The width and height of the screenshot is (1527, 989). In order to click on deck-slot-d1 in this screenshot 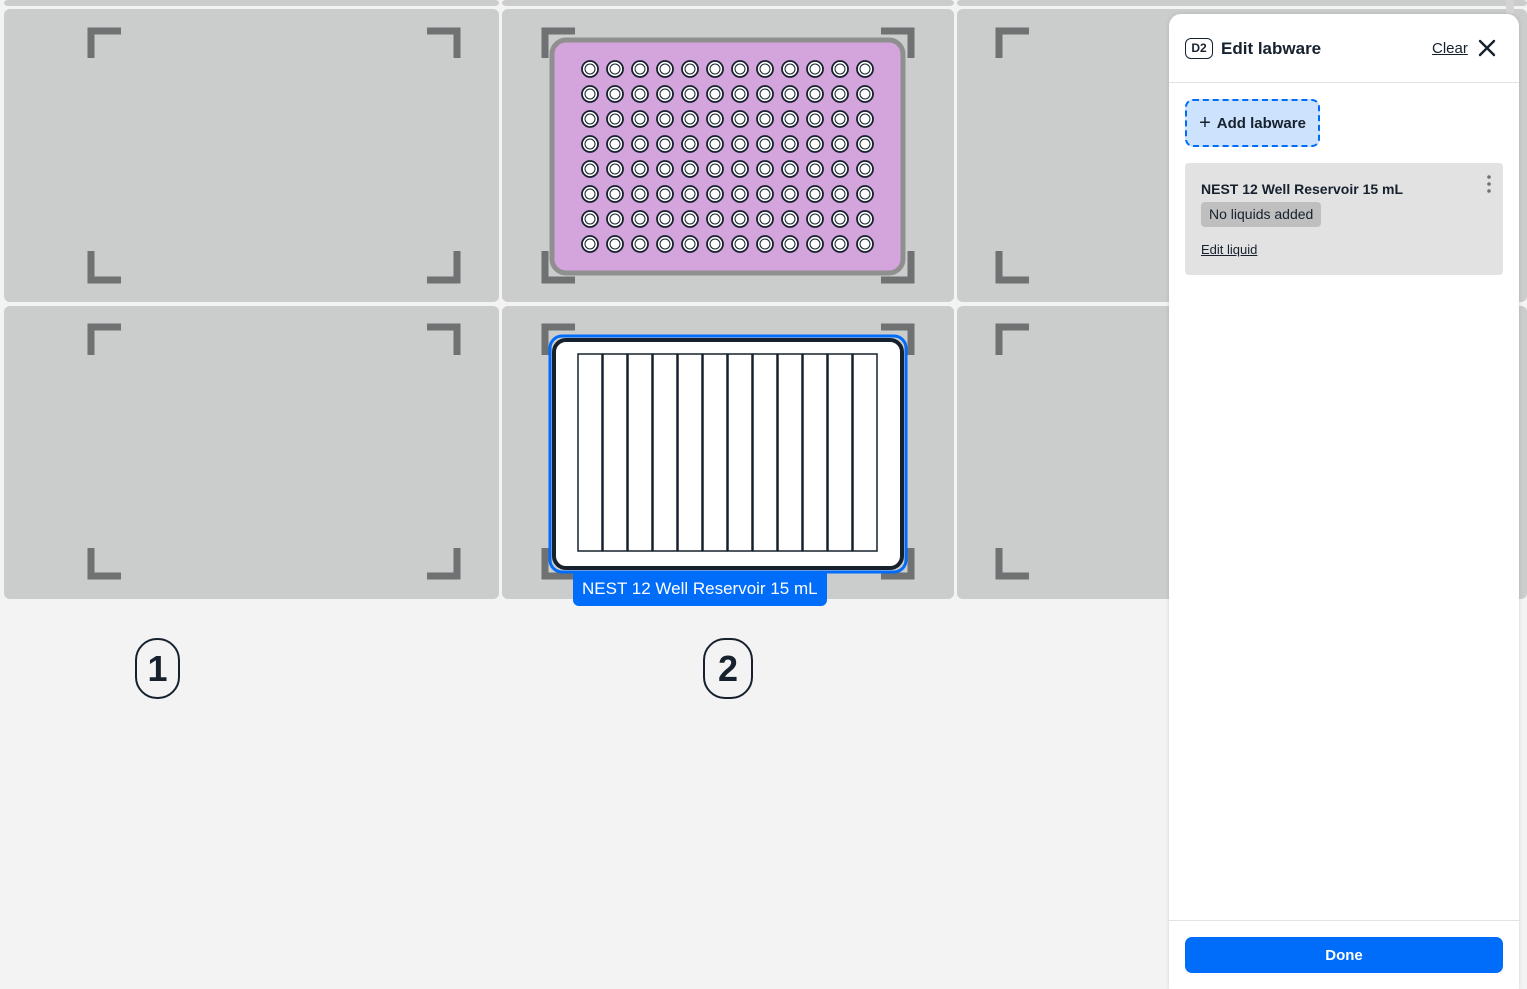, I will do `click(251, 452)`.